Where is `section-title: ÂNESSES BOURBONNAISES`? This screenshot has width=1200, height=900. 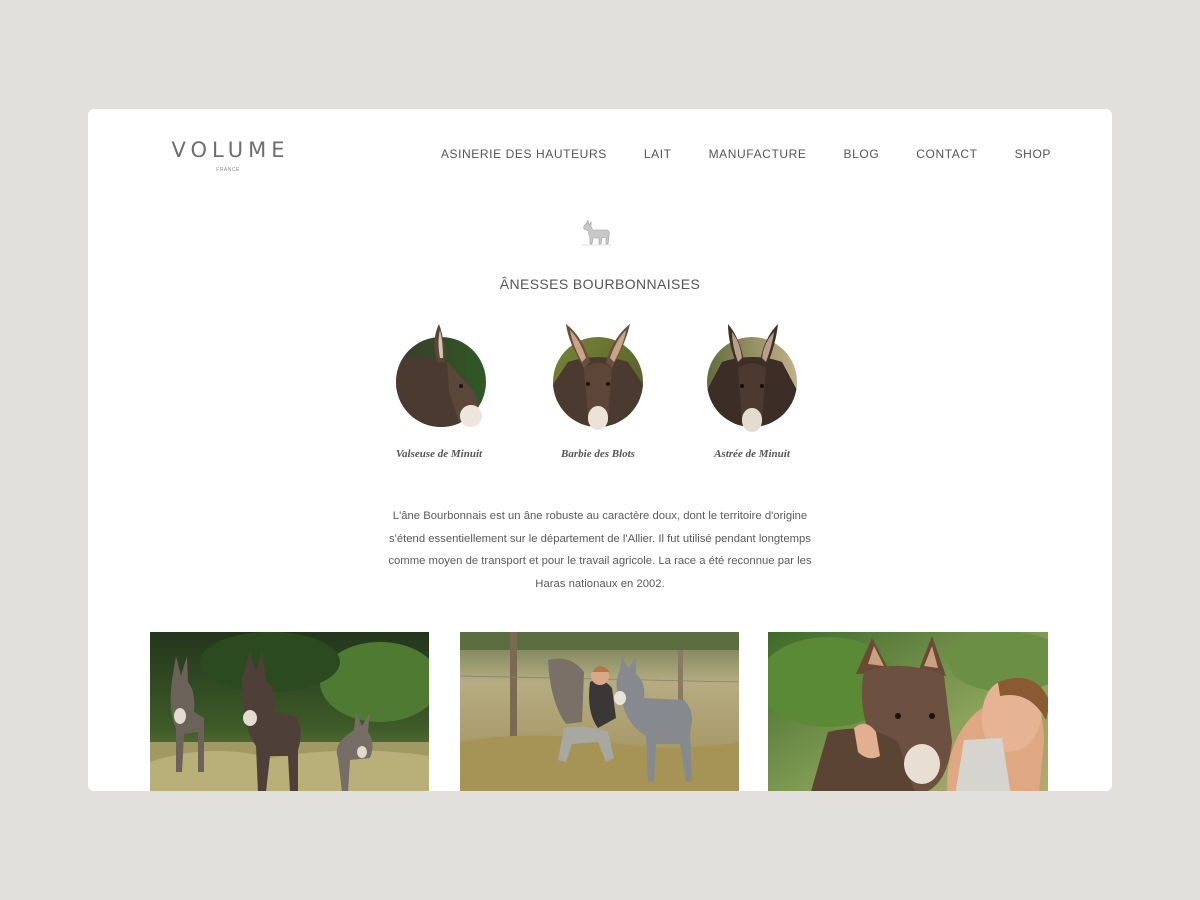
section-title: ÂNESSES BOURBONNAISES is located at coordinates (600, 284).